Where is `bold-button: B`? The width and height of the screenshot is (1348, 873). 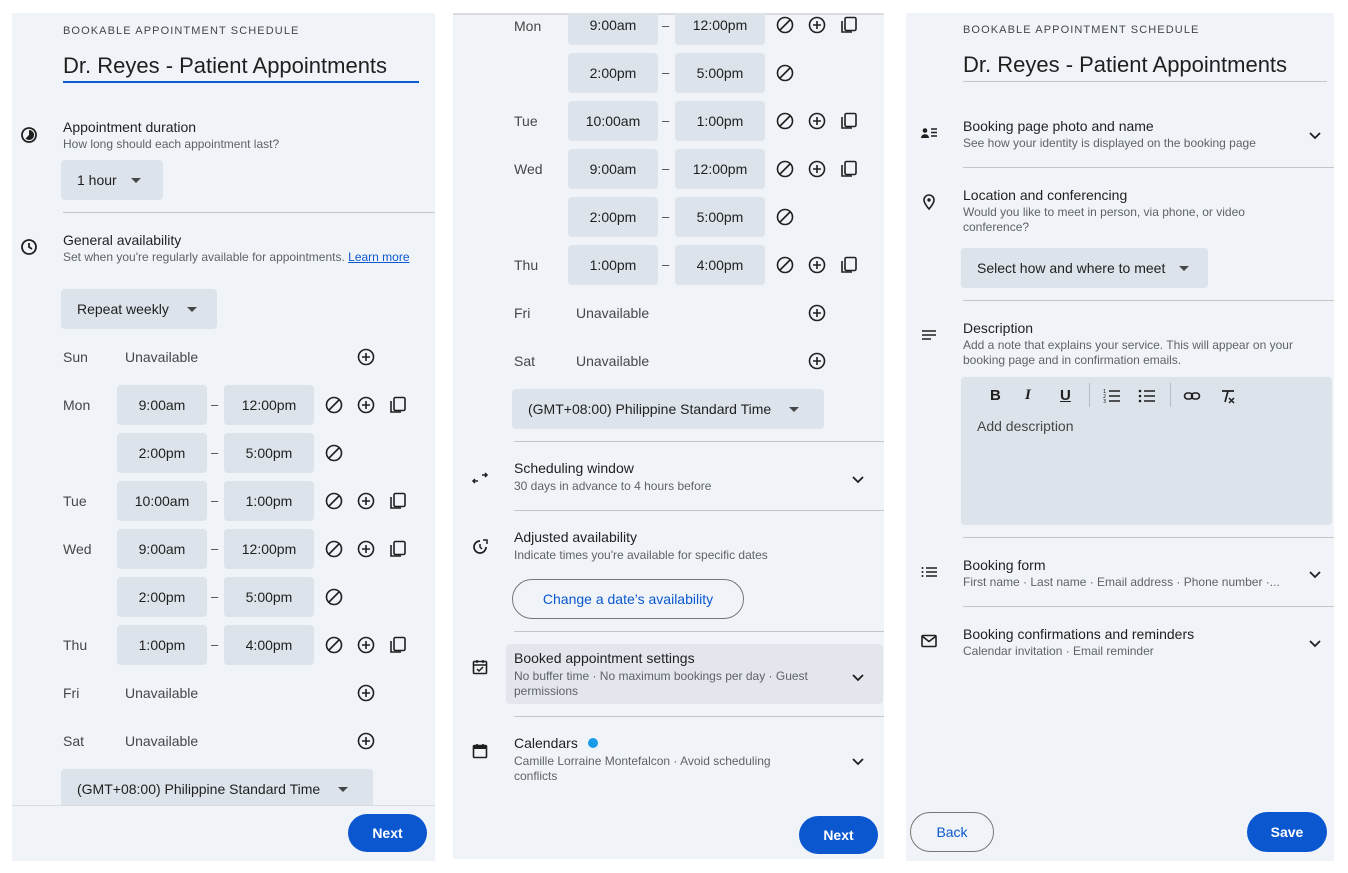 bold-button: B is located at coordinates (995, 395).